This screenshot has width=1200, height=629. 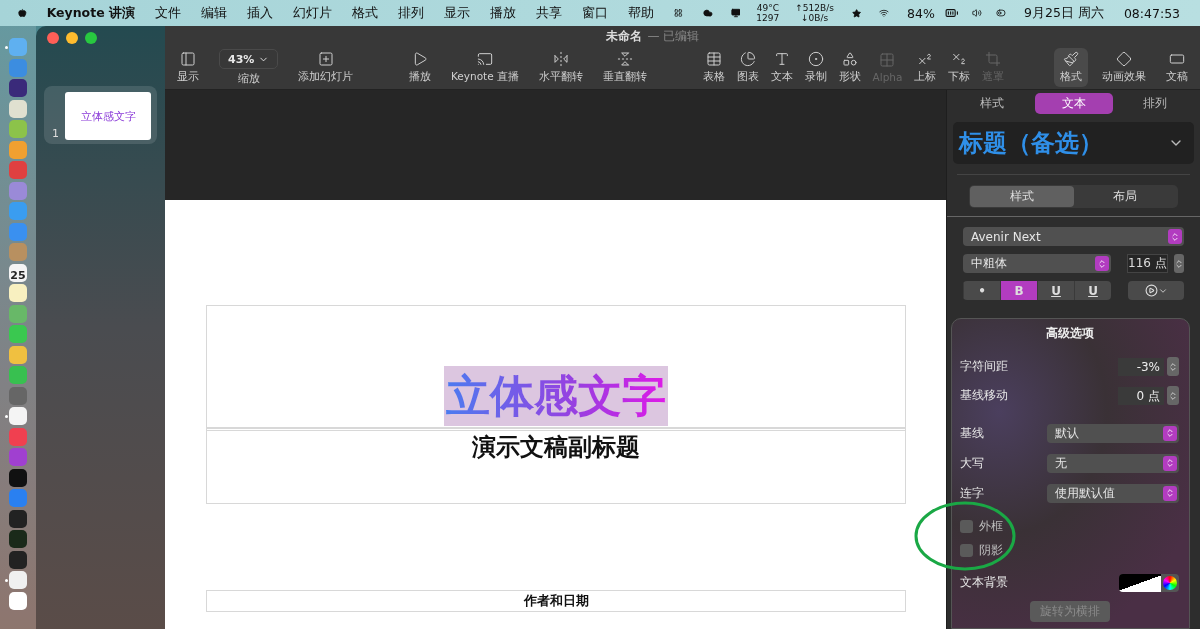 What do you see at coordinates (1073, 236) in the screenshot?
I see `font-dropdown: Avenir Next` at bounding box center [1073, 236].